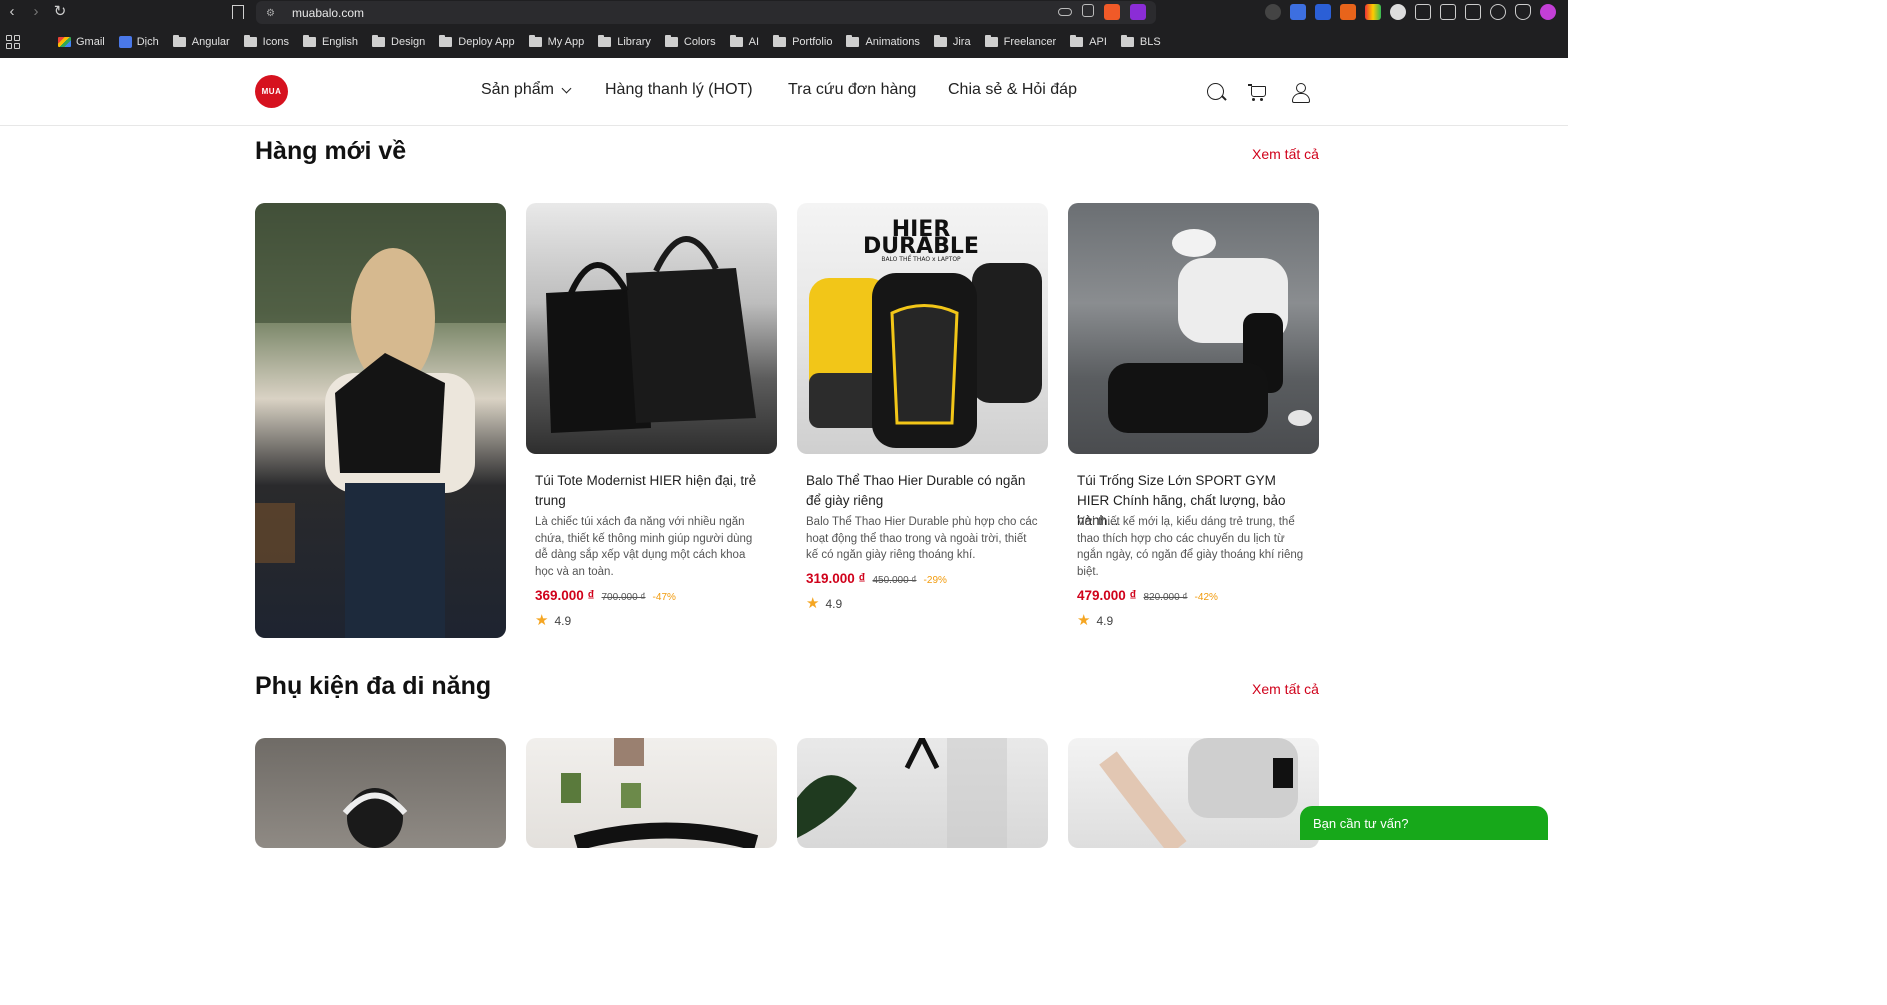 This screenshot has width=1887, height=1005. What do you see at coordinates (690, 41) in the screenshot?
I see `bookmark-folder: Colors` at bounding box center [690, 41].